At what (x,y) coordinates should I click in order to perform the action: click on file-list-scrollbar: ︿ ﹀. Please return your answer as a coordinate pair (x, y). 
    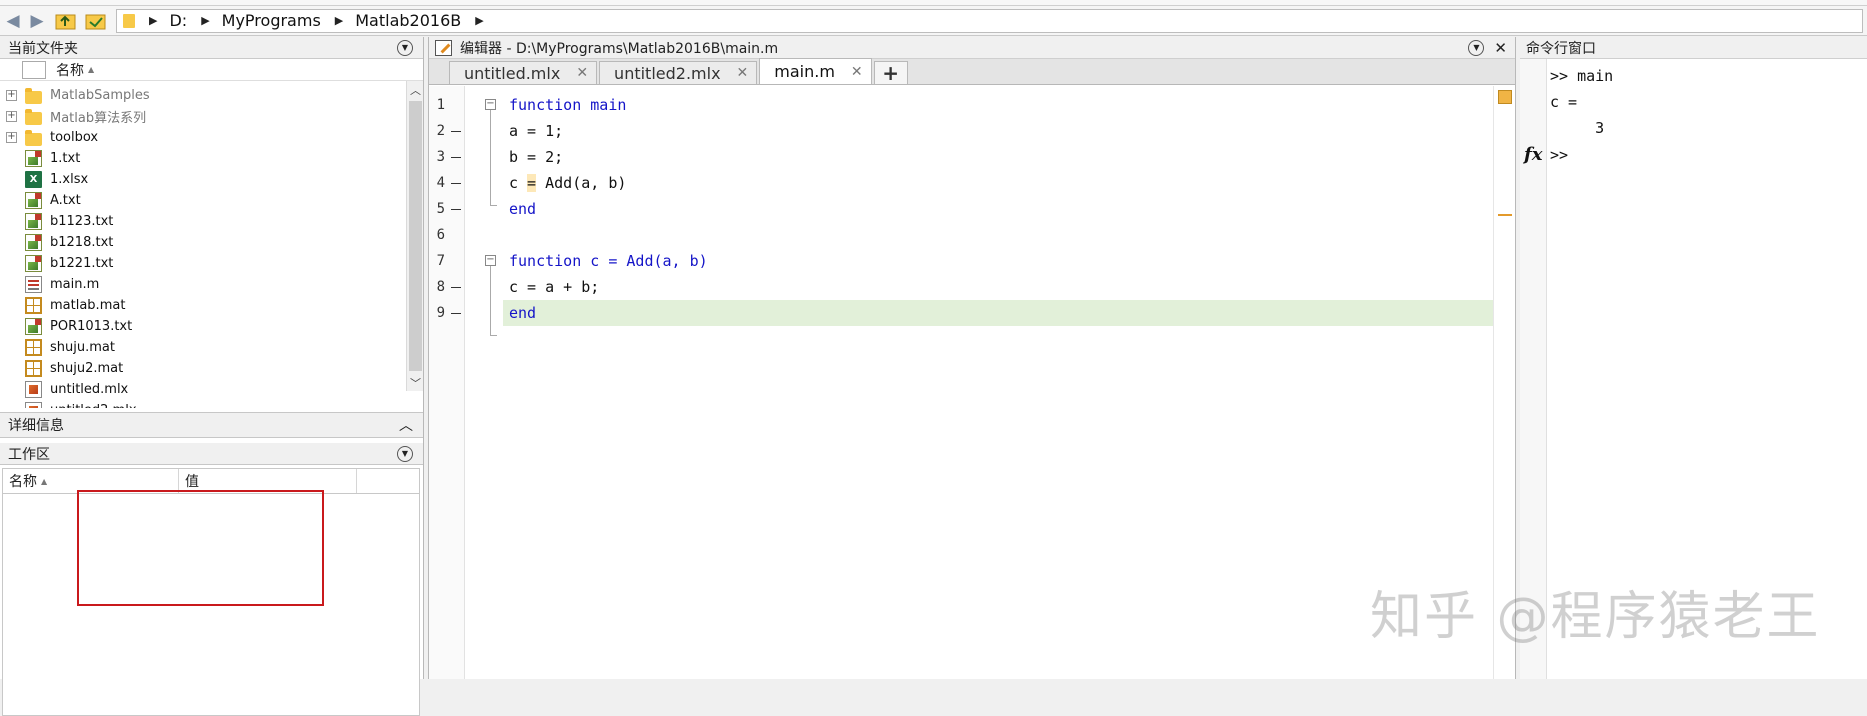
    Looking at the image, I should click on (414, 236).